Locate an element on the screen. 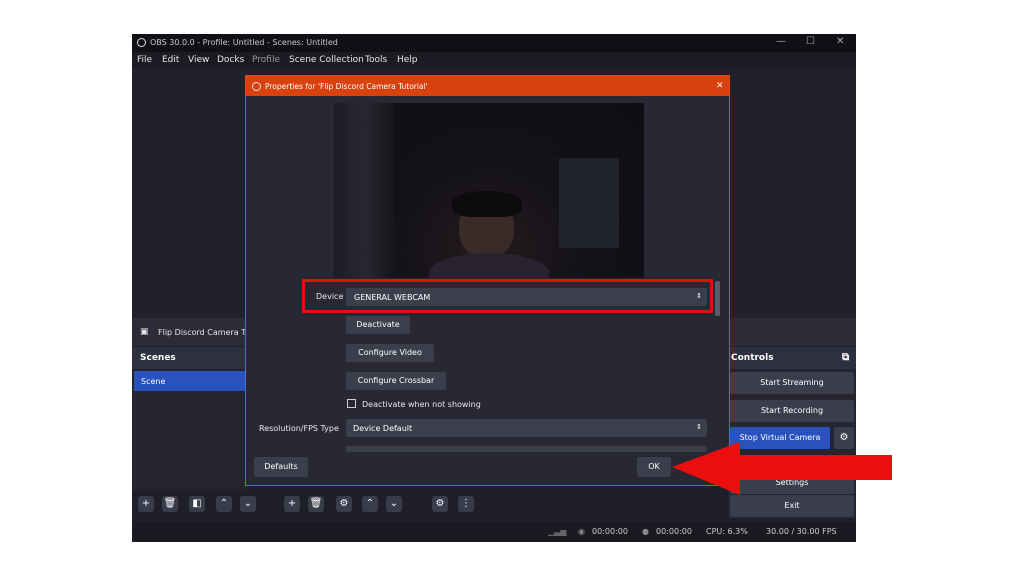 The width and height of the screenshot is (1024, 576). deactivate-when-not-showing-label: Deactivate when not showing is located at coordinates (421, 404).